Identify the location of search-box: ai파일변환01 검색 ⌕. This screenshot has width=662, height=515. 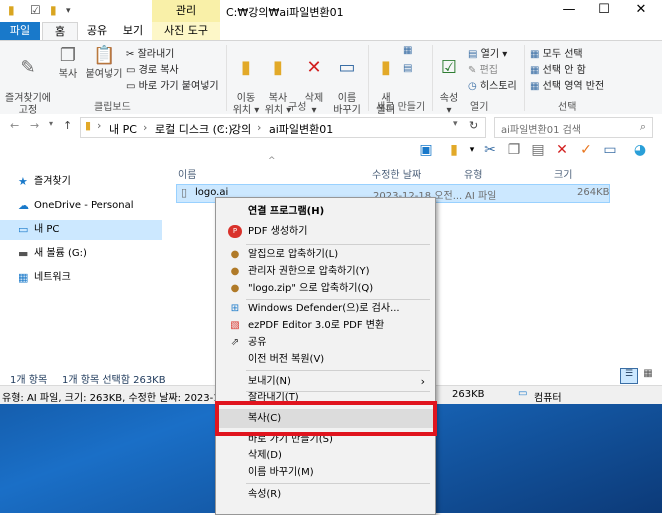
(573, 127).